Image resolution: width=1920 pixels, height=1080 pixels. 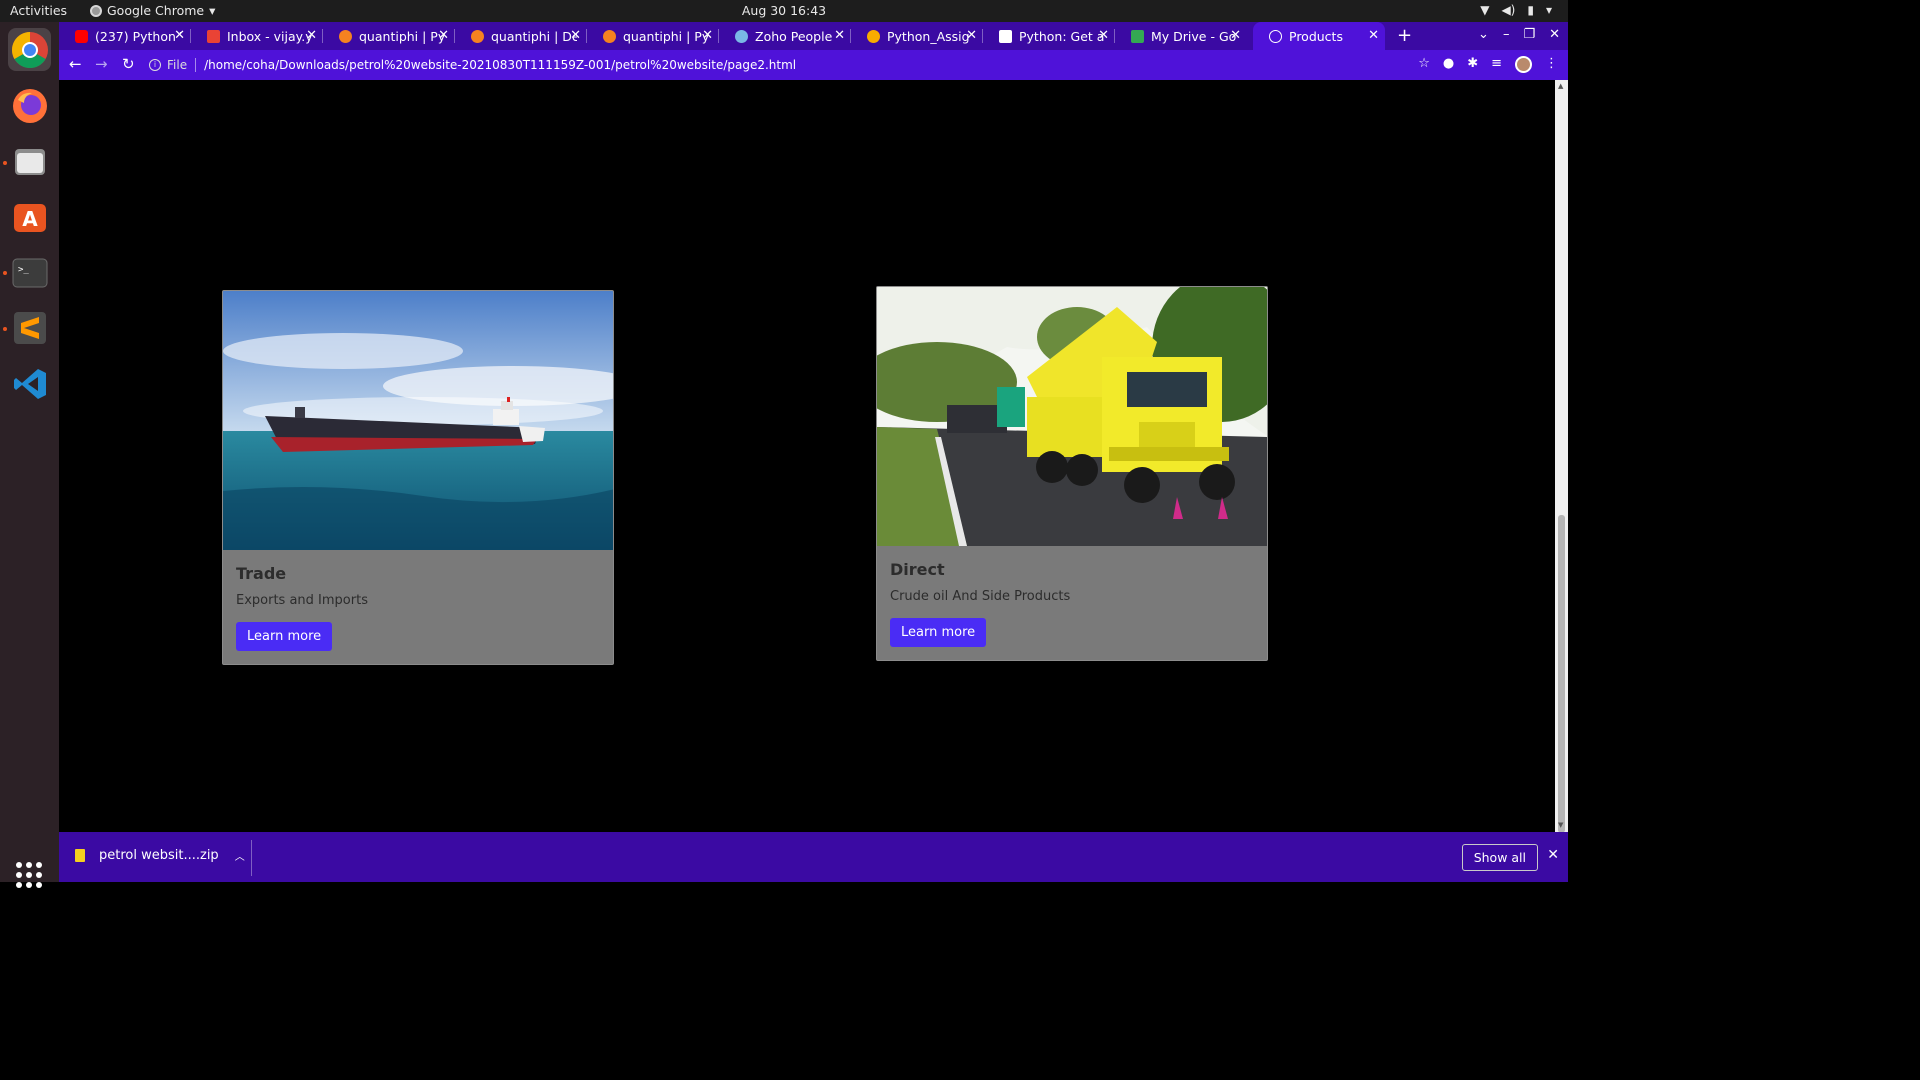 I want to click on software-center-icon: A, so click(x=29, y=217).